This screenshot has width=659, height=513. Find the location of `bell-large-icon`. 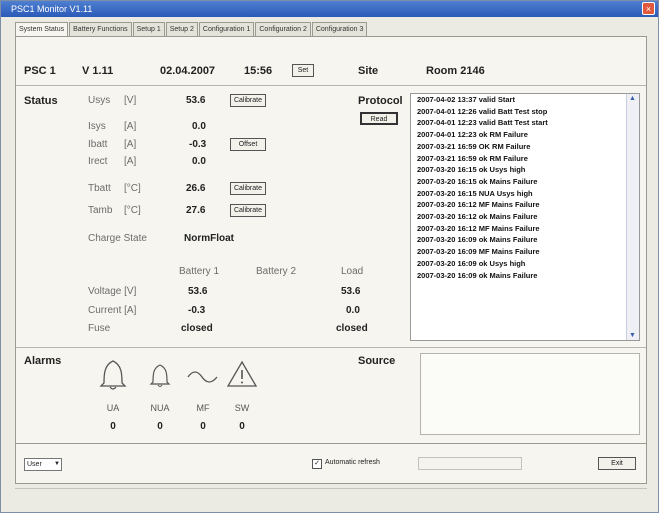

bell-large-icon is located at coordinates (113, 375).